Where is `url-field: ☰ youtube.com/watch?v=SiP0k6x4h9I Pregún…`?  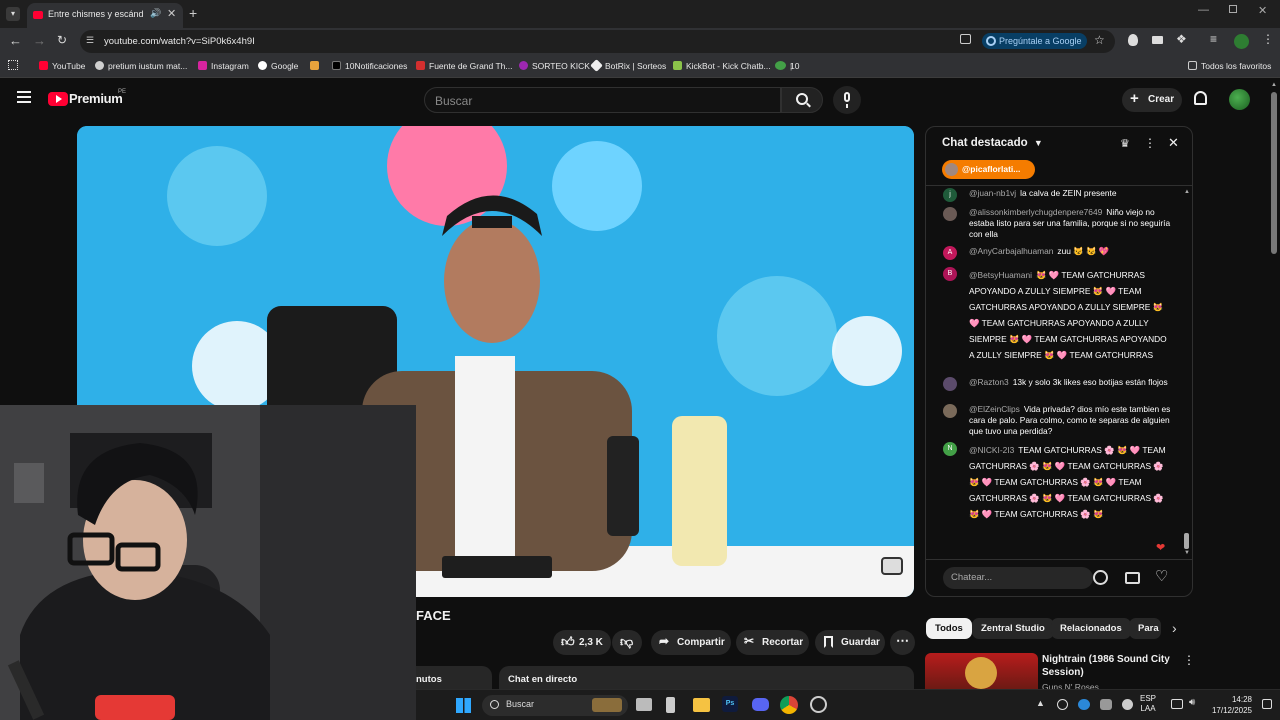
url-field: ☰ youtube.com/watch?v=SiP0k6x4h9I Pregún… is located at coordinates (597, 41).